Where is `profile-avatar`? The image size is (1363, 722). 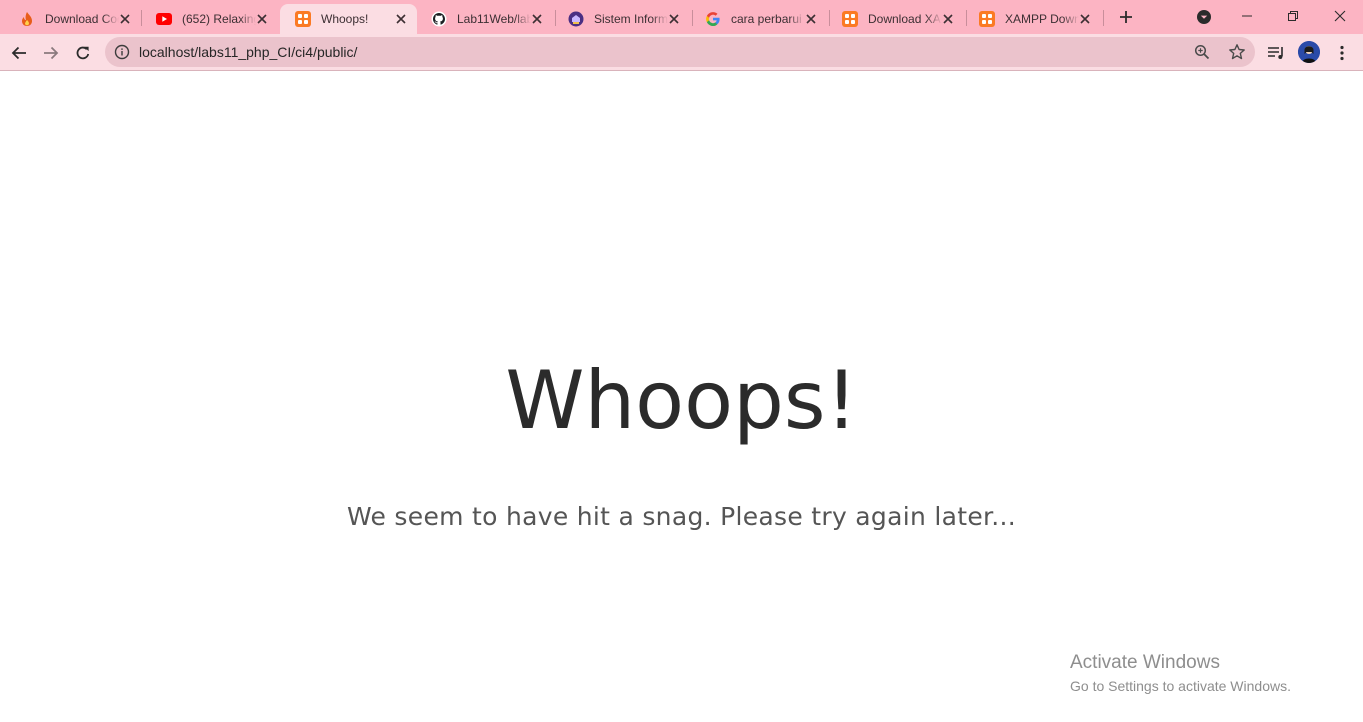
profile-avatar is located at coordinates (1309, 52).